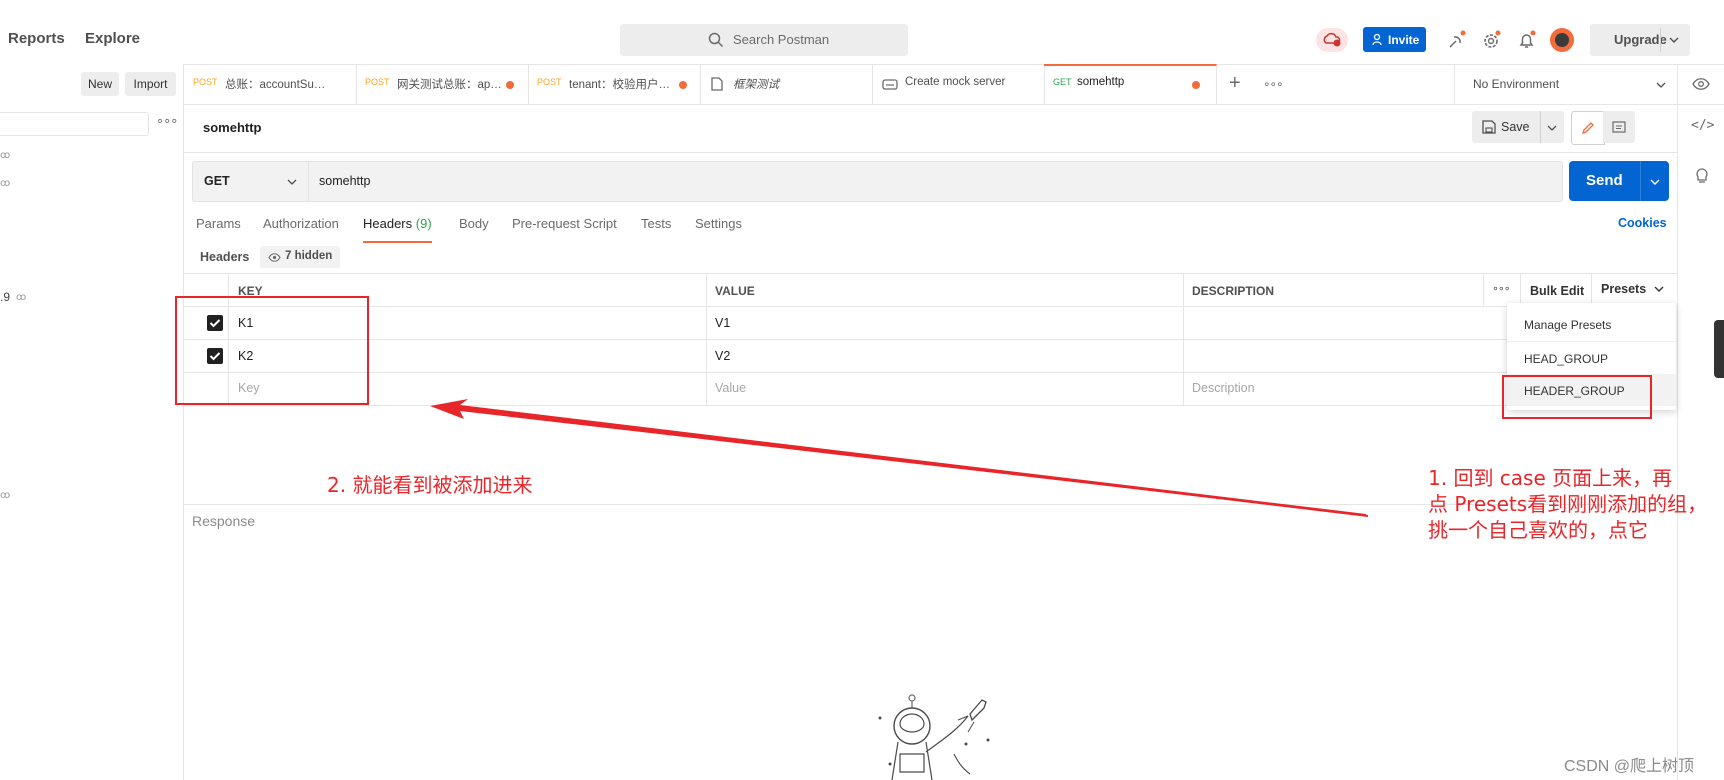 Image resolution: width=1724 pixels, height=780 pixels. I want to click on column-description: DESCRIPTION, so click(1233, 291).